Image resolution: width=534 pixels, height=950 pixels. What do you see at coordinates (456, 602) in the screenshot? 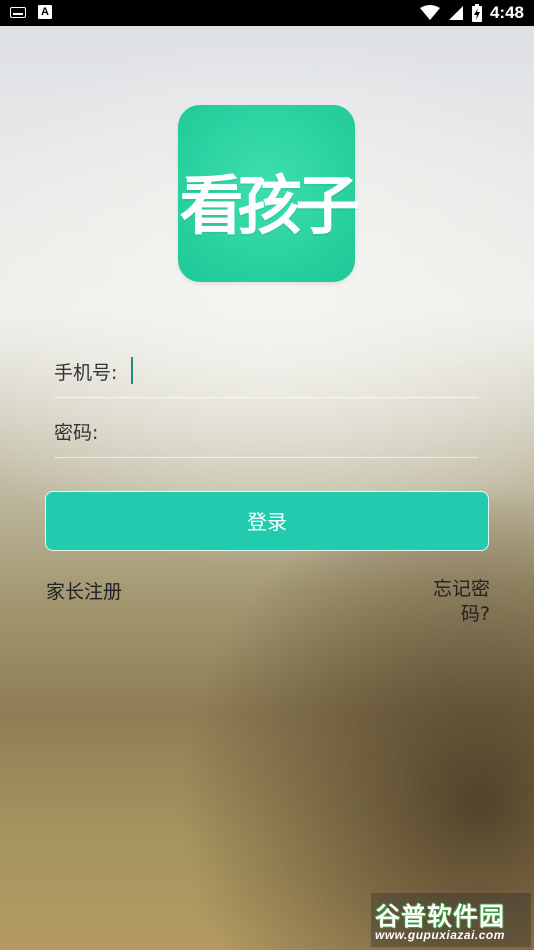
I see `forgot-password-link: 忘记密 码?` at bounding box center [456, 602].